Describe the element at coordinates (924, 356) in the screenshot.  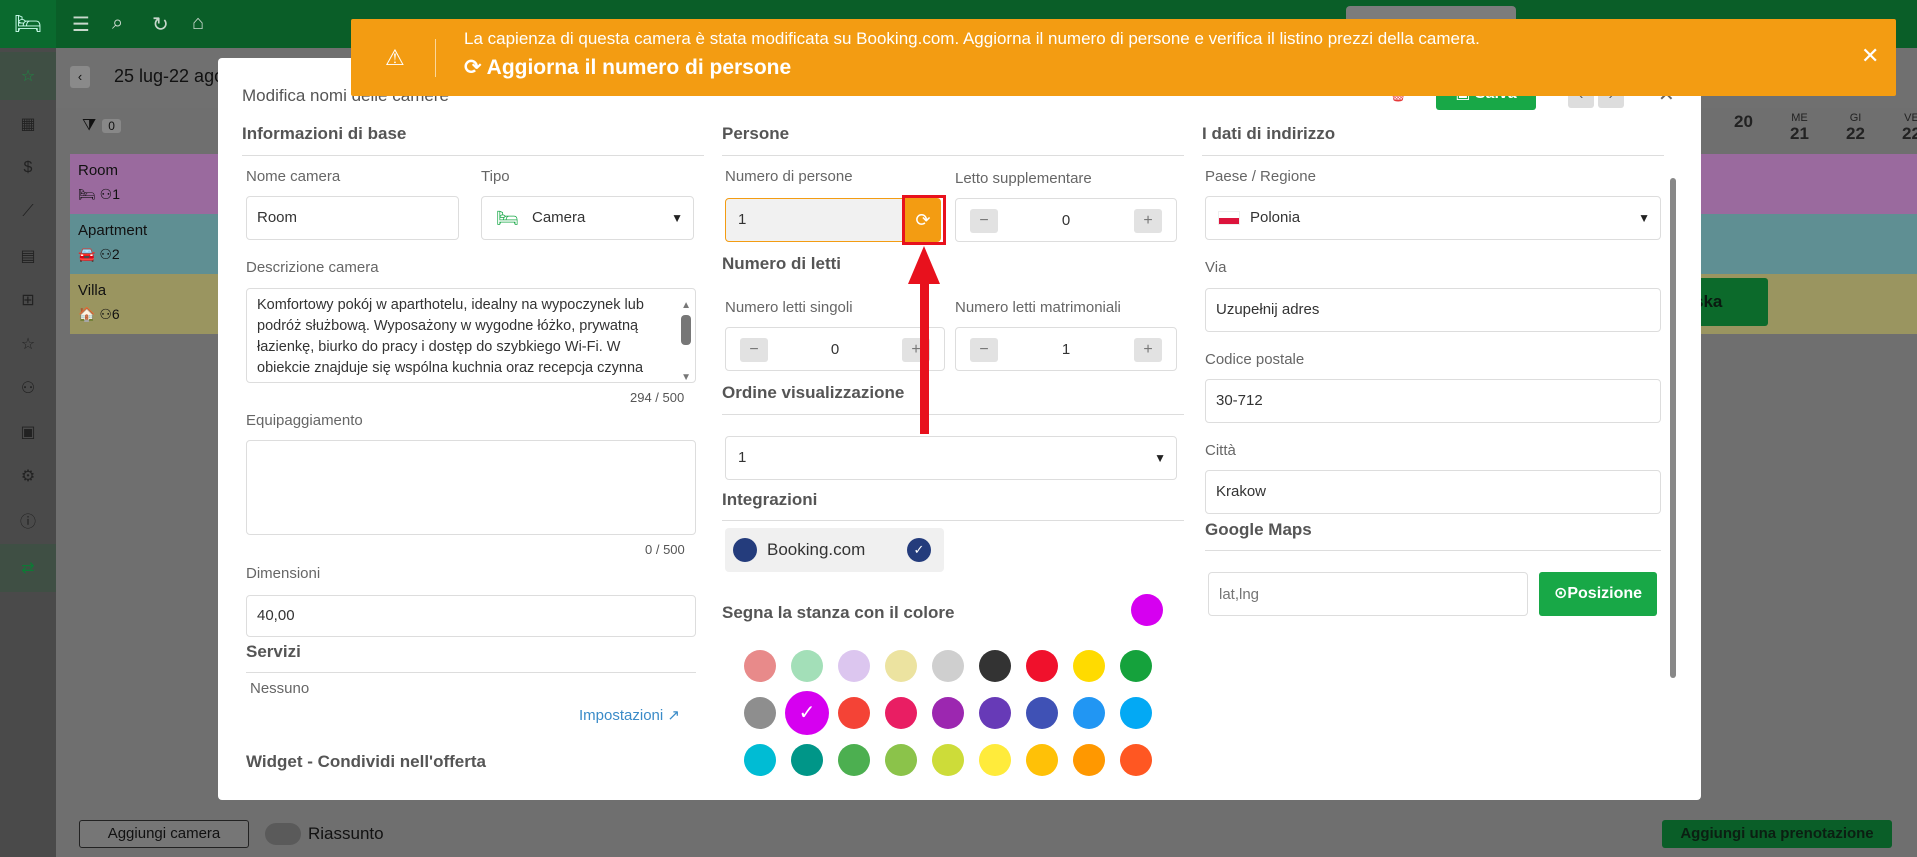
I see `arrow-shaft` at that location.